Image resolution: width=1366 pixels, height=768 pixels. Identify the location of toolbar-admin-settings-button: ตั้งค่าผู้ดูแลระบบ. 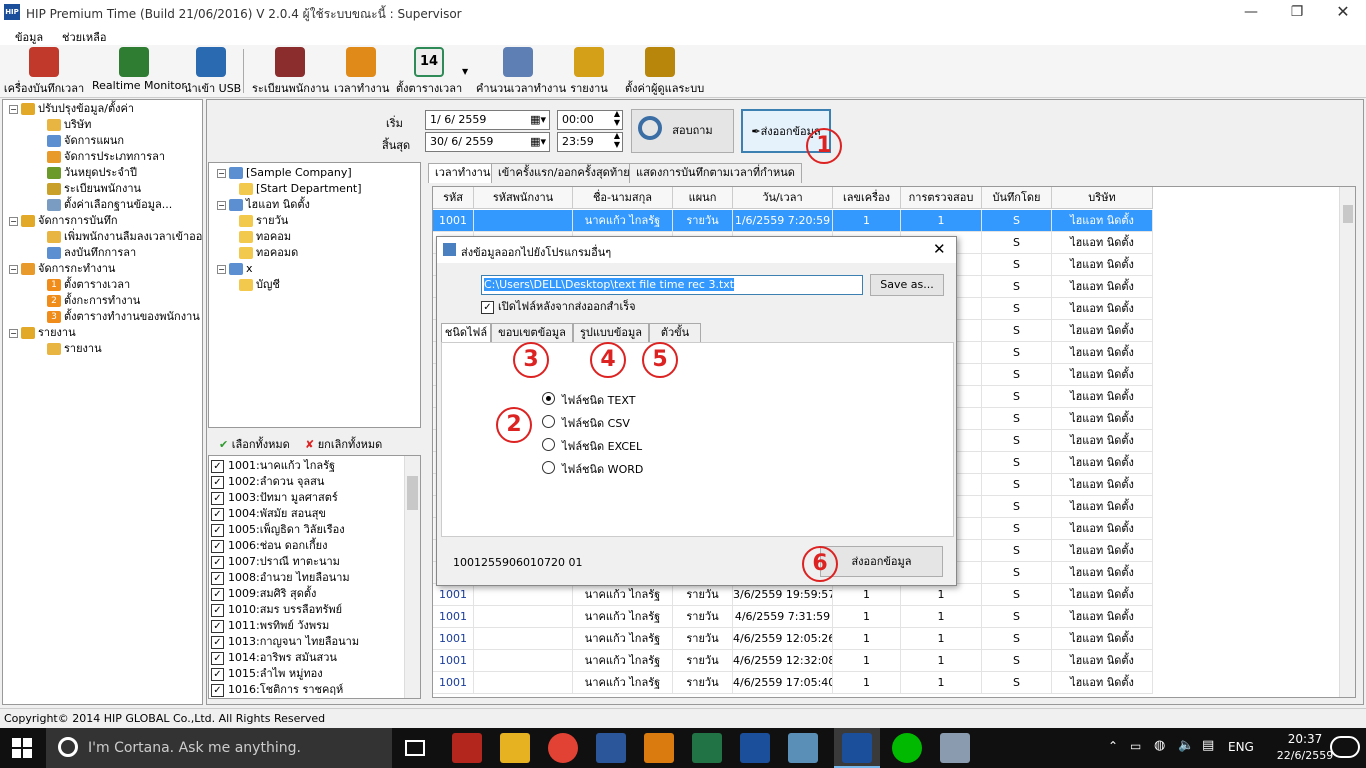
(664, 72).